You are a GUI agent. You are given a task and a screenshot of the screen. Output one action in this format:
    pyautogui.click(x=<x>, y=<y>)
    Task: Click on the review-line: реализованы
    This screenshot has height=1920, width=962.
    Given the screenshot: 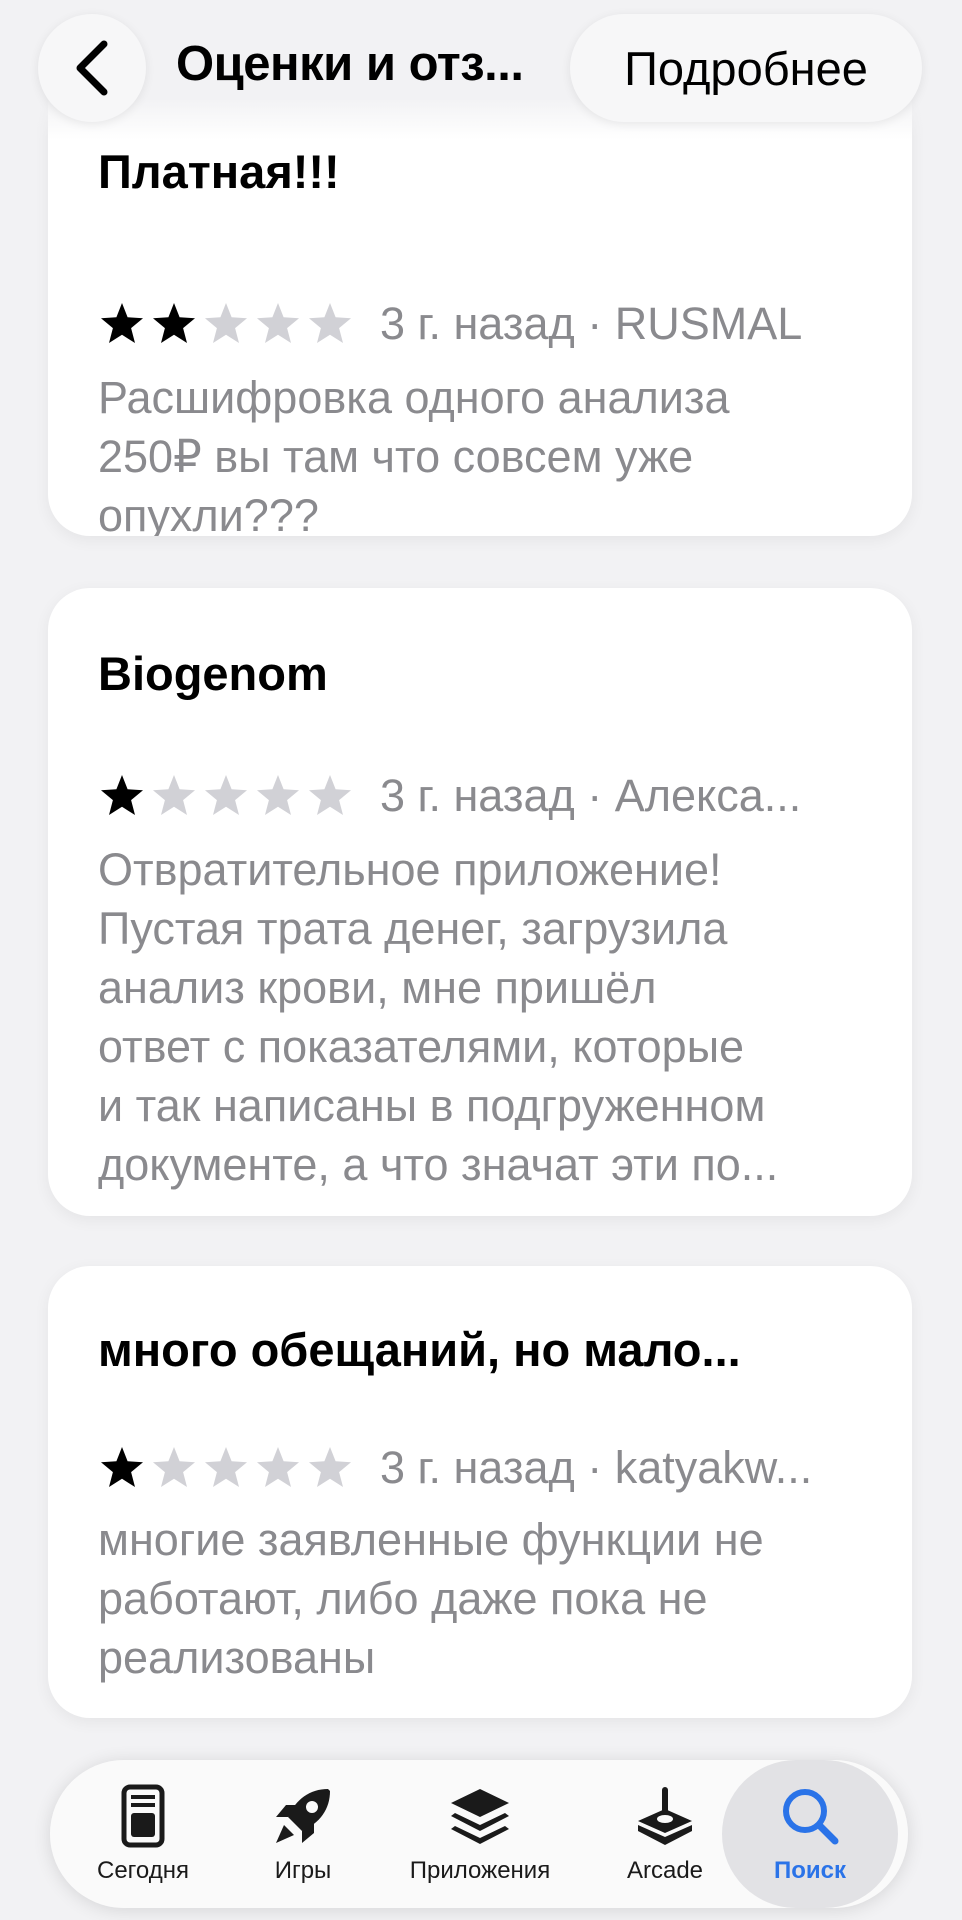 What is the action you would take?
    pyautogui.click(x=237, y=1657)
    